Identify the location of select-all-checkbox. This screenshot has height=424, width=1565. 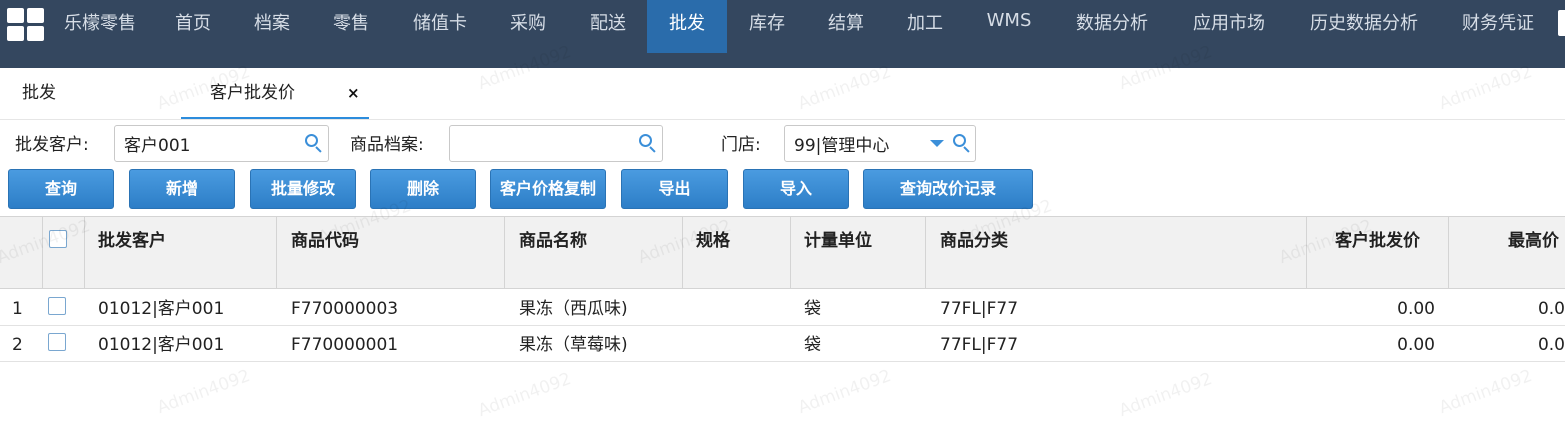
(58, 239).